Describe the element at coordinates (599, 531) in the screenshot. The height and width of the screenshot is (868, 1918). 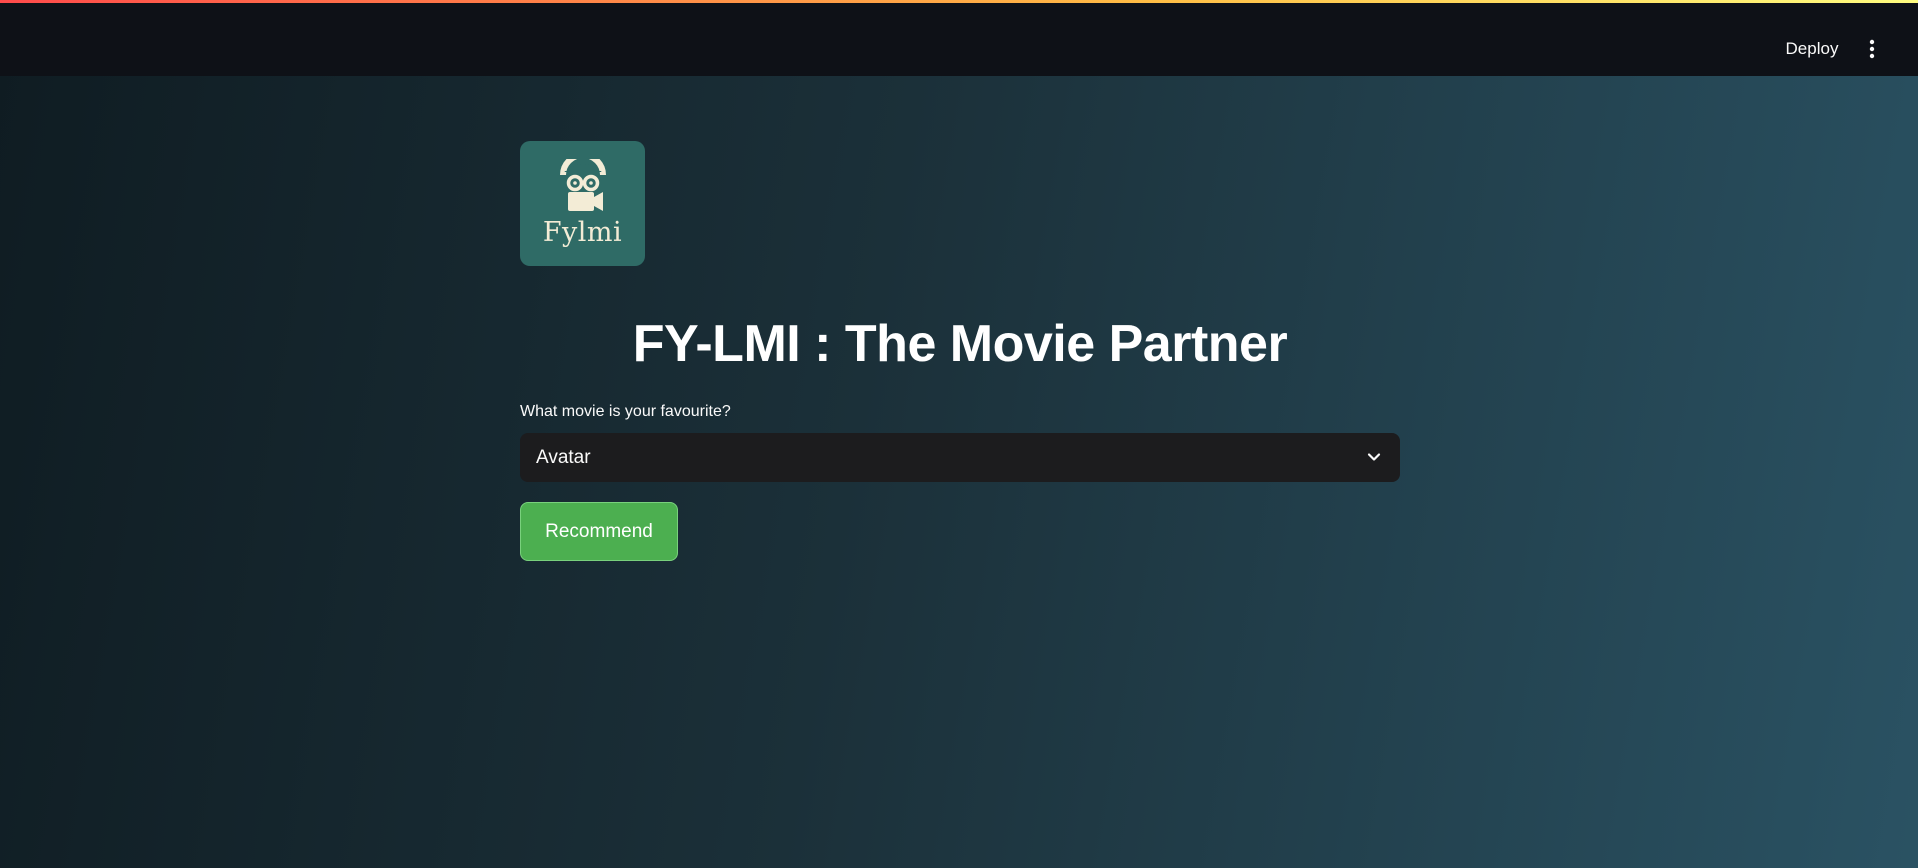
I see `recommend-button: Recommend` at that location.